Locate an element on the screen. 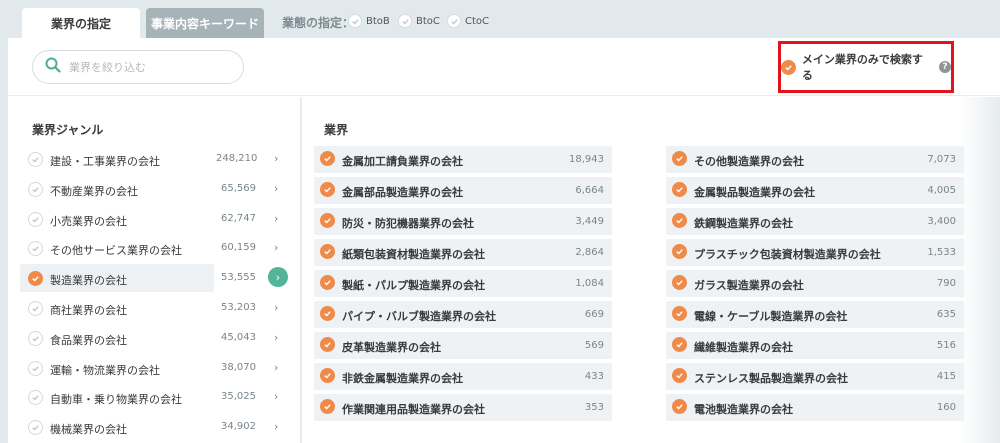 Image resolution: width=1000 pixels, height=443 pixels. industry-item: 電池製造業界の会社 160 is located at coordinates (815, 407).